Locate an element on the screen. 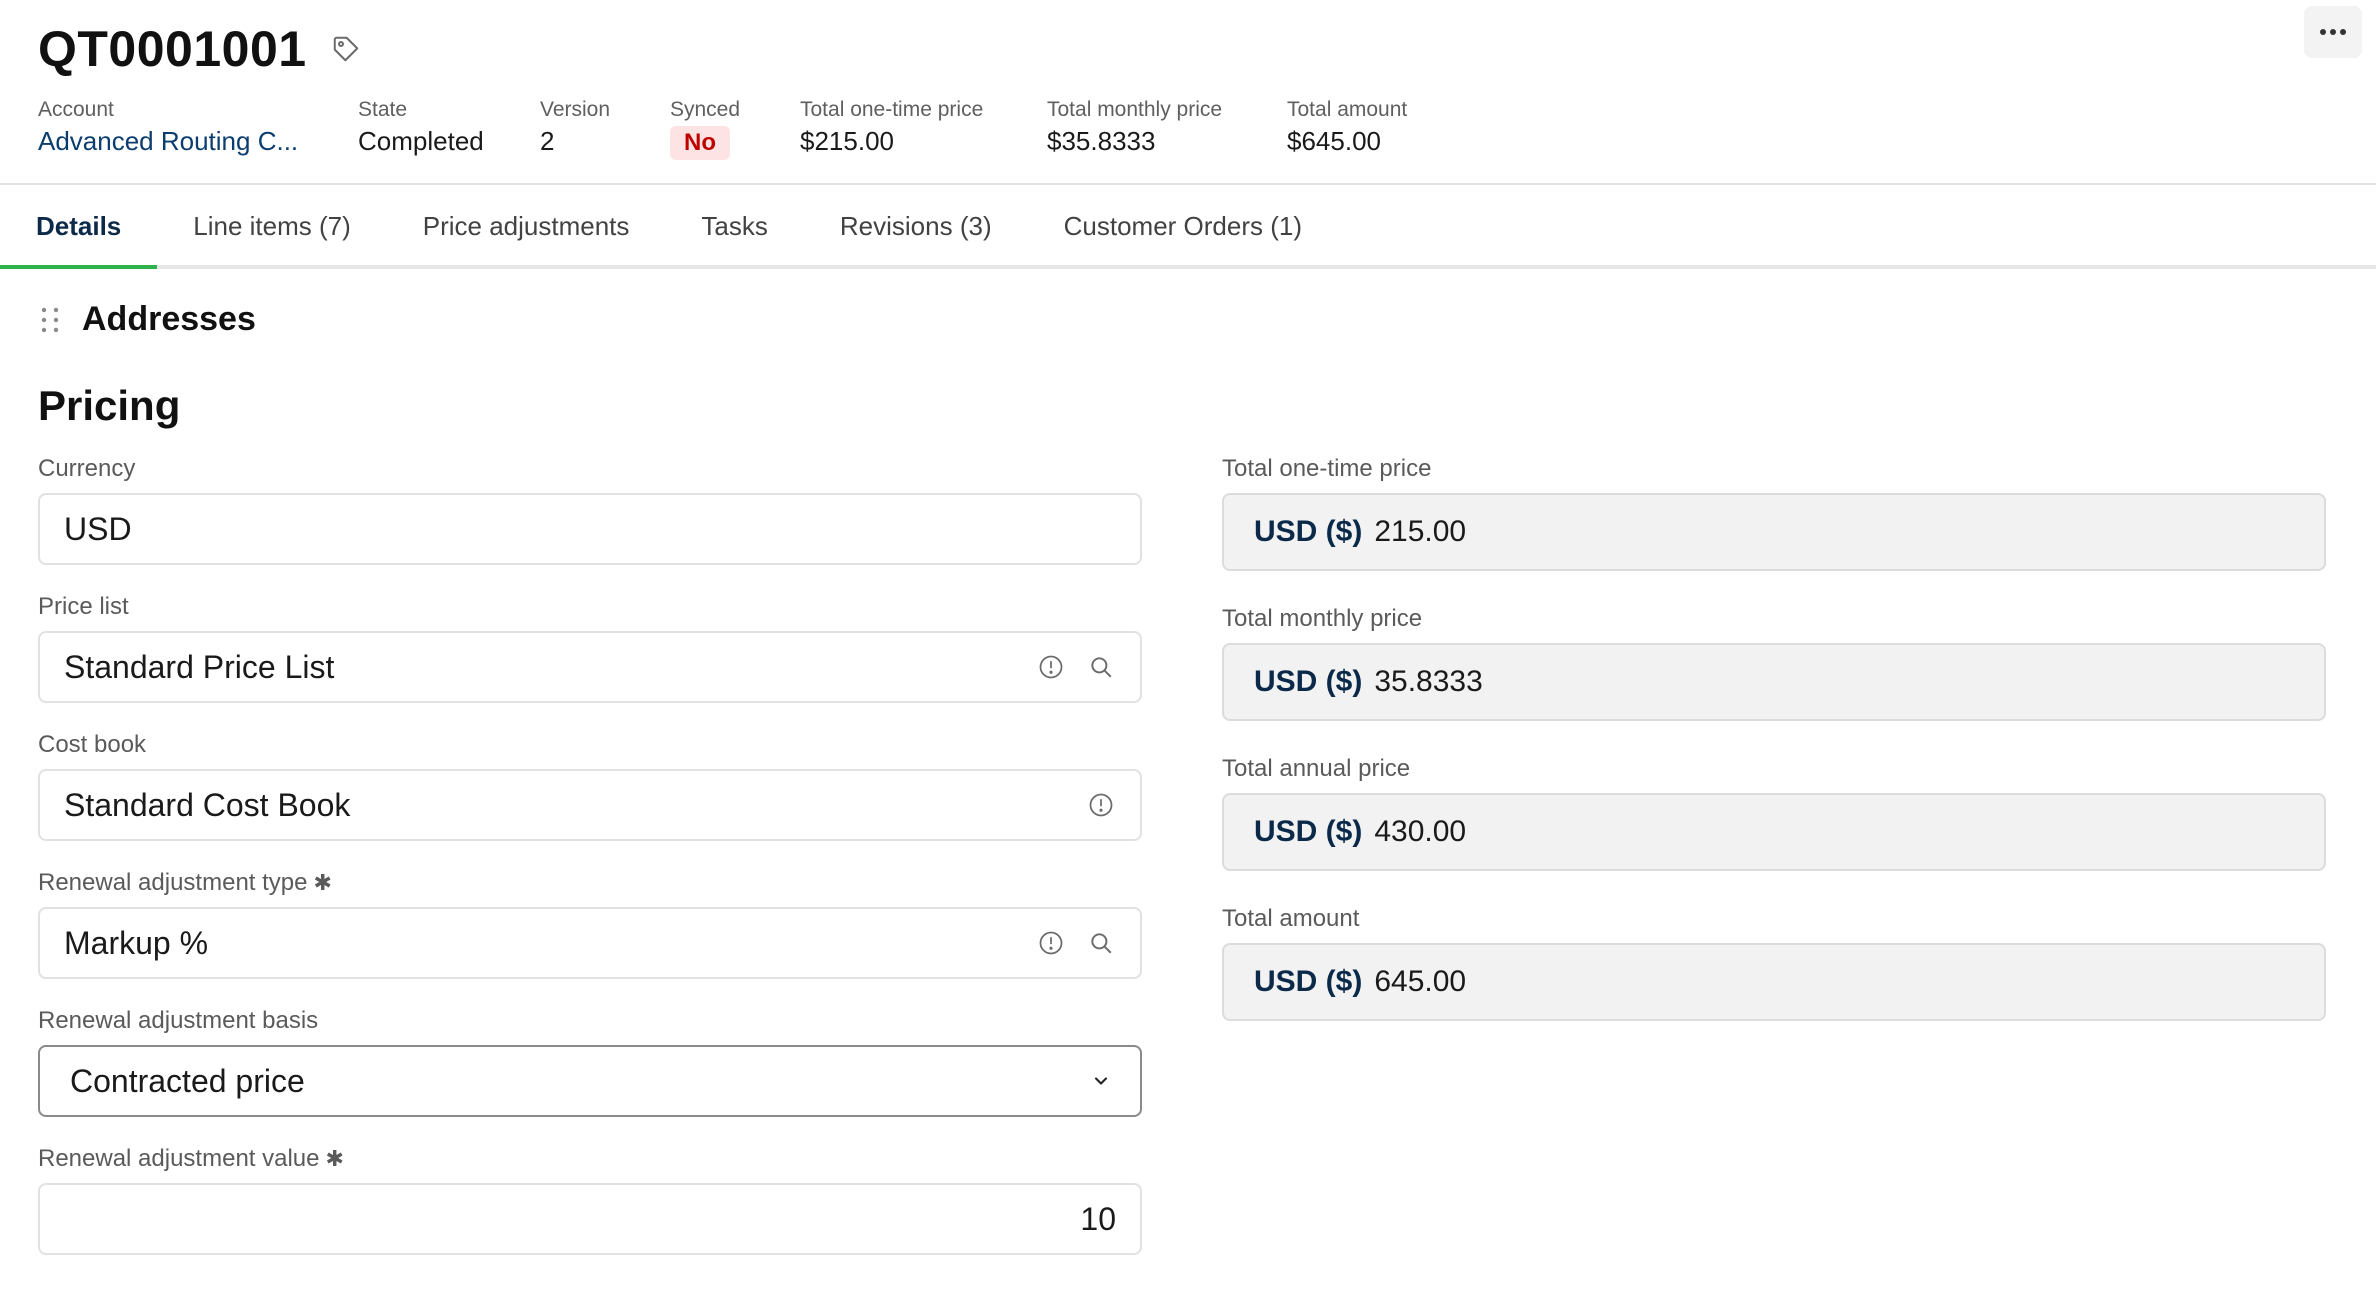 This screenshot has width=2376, height=1294. tab-line-items: Line items (7) is located at coordinates (272, 225).